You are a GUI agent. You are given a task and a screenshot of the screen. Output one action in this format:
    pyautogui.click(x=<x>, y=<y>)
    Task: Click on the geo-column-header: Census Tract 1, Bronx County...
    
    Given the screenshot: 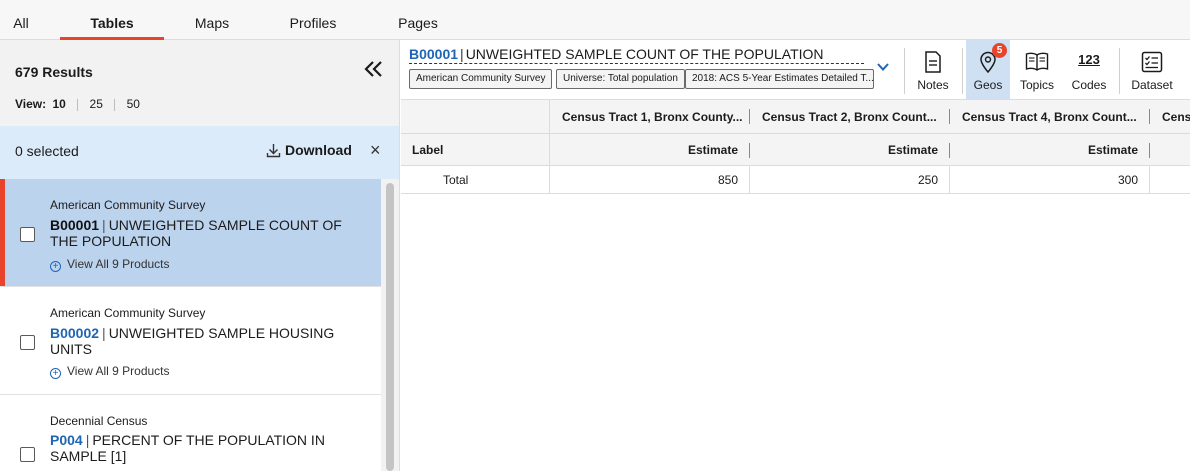 What is the action you would take?
    pyautogui.click(x=650, y=116)
    